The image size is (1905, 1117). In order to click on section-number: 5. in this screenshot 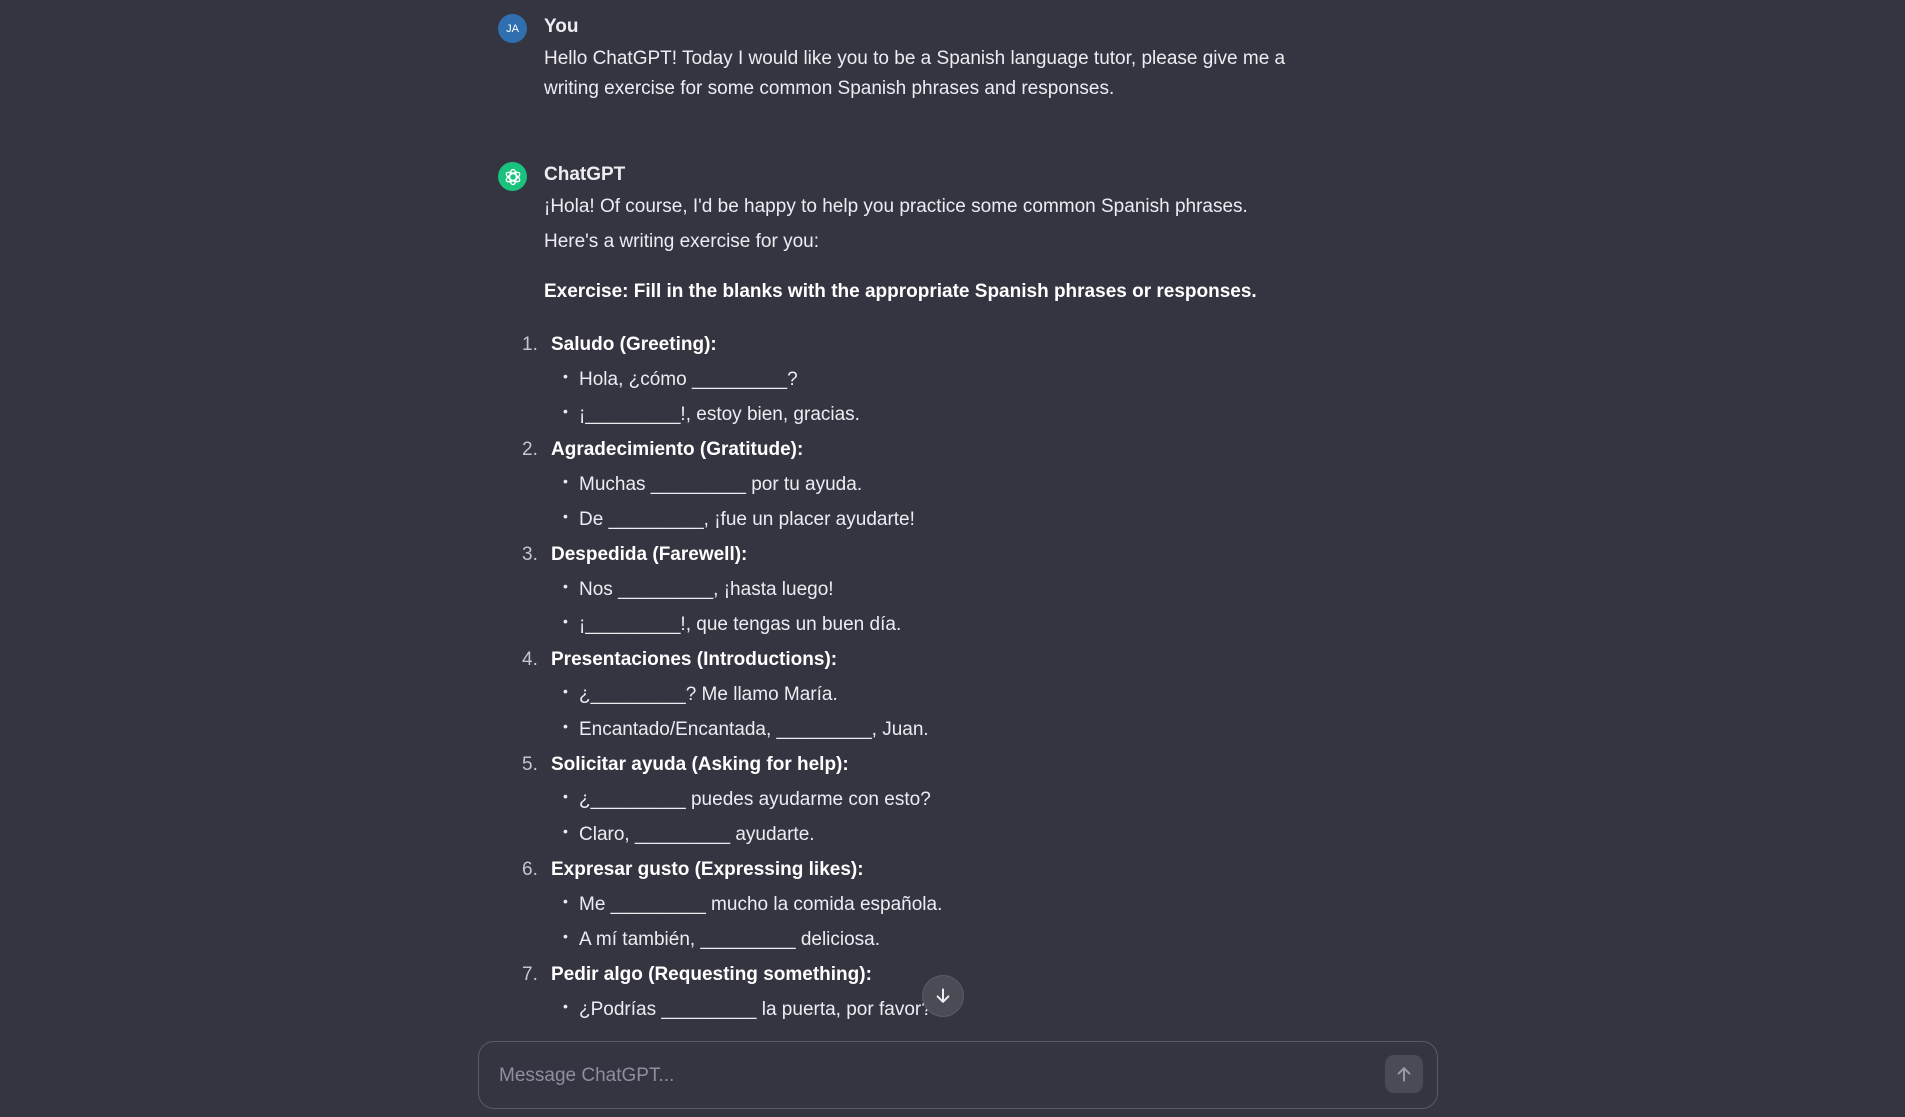, I will do `click(530, 764)`.